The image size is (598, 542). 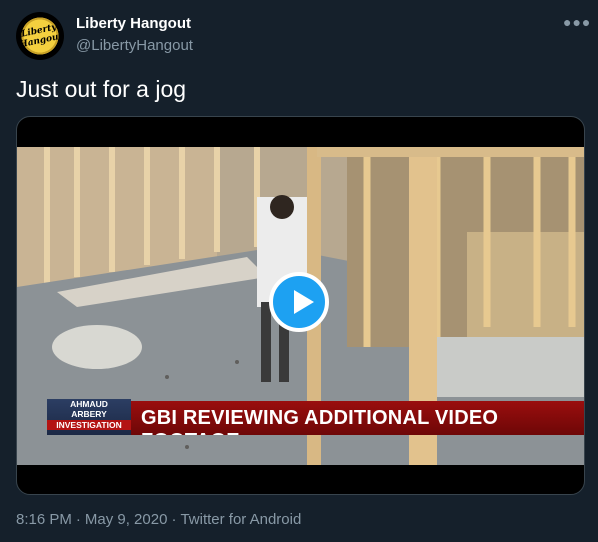 What do you see at coordinates (44, 519) in the screenshot?
I see `tweet-time: 8:16 PM` at bounding box center [44, 519].